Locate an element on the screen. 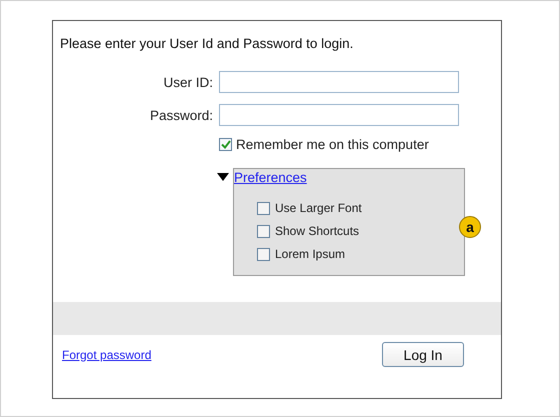 The image size is (560, 417). annotation-badge: a is located at coordinates (470, 227).